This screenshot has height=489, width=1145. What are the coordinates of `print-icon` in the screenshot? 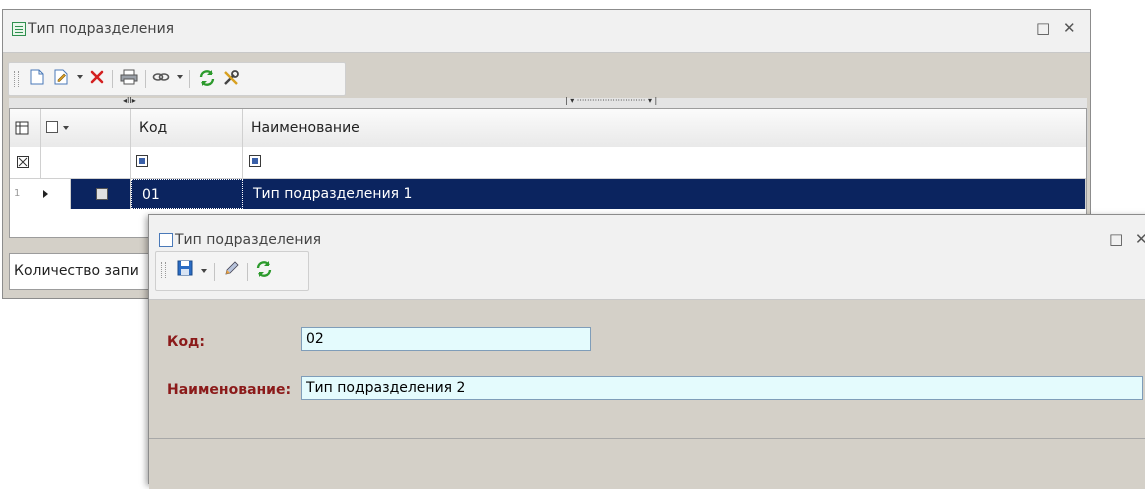 It's located at (129, 79).